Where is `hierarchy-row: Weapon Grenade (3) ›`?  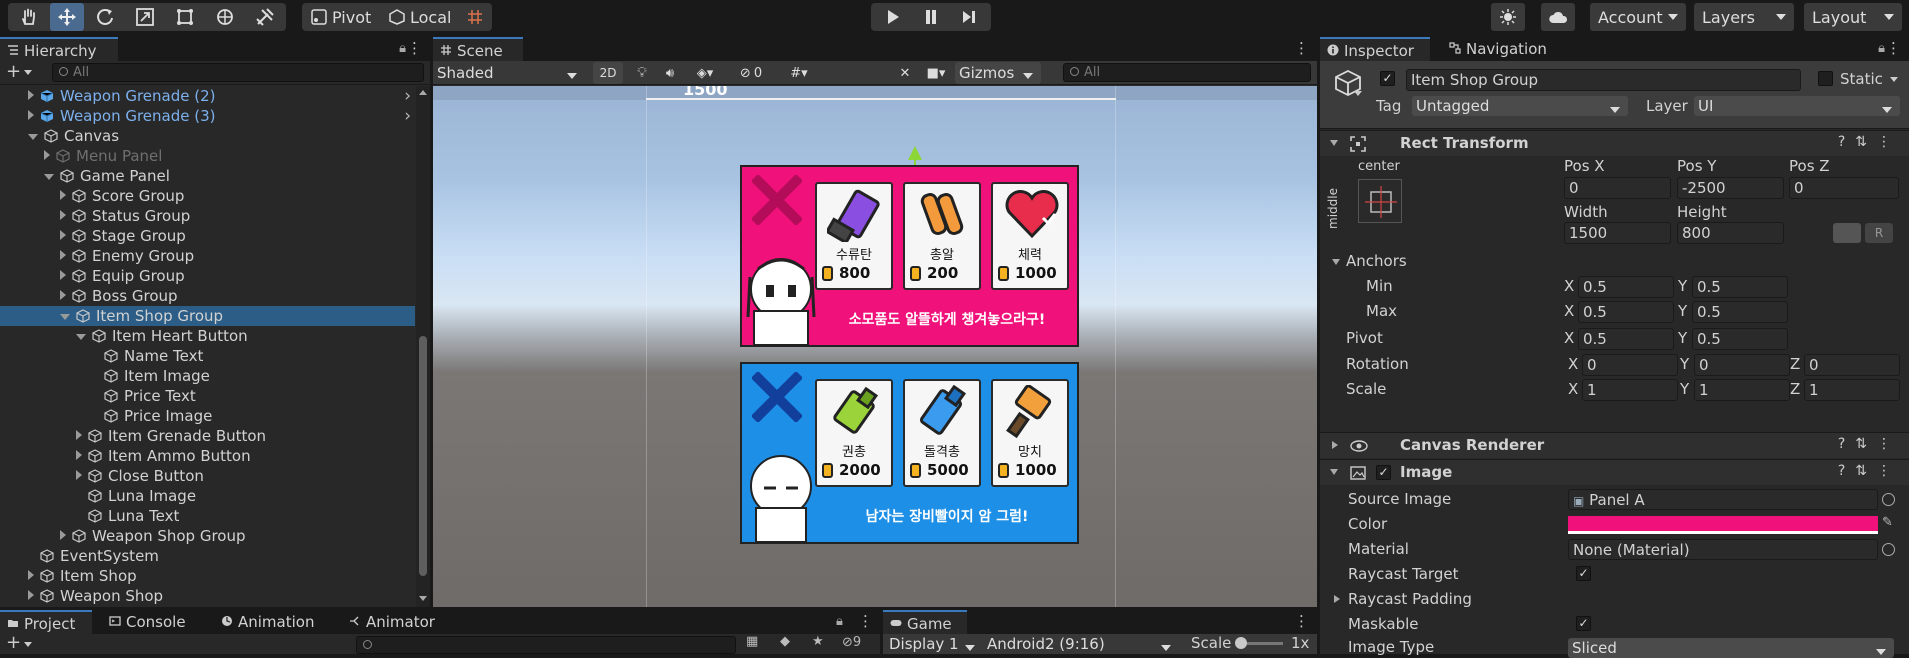 hierarchy-row: Weapon Grenade (3) › is located at coordinates (207, 116).